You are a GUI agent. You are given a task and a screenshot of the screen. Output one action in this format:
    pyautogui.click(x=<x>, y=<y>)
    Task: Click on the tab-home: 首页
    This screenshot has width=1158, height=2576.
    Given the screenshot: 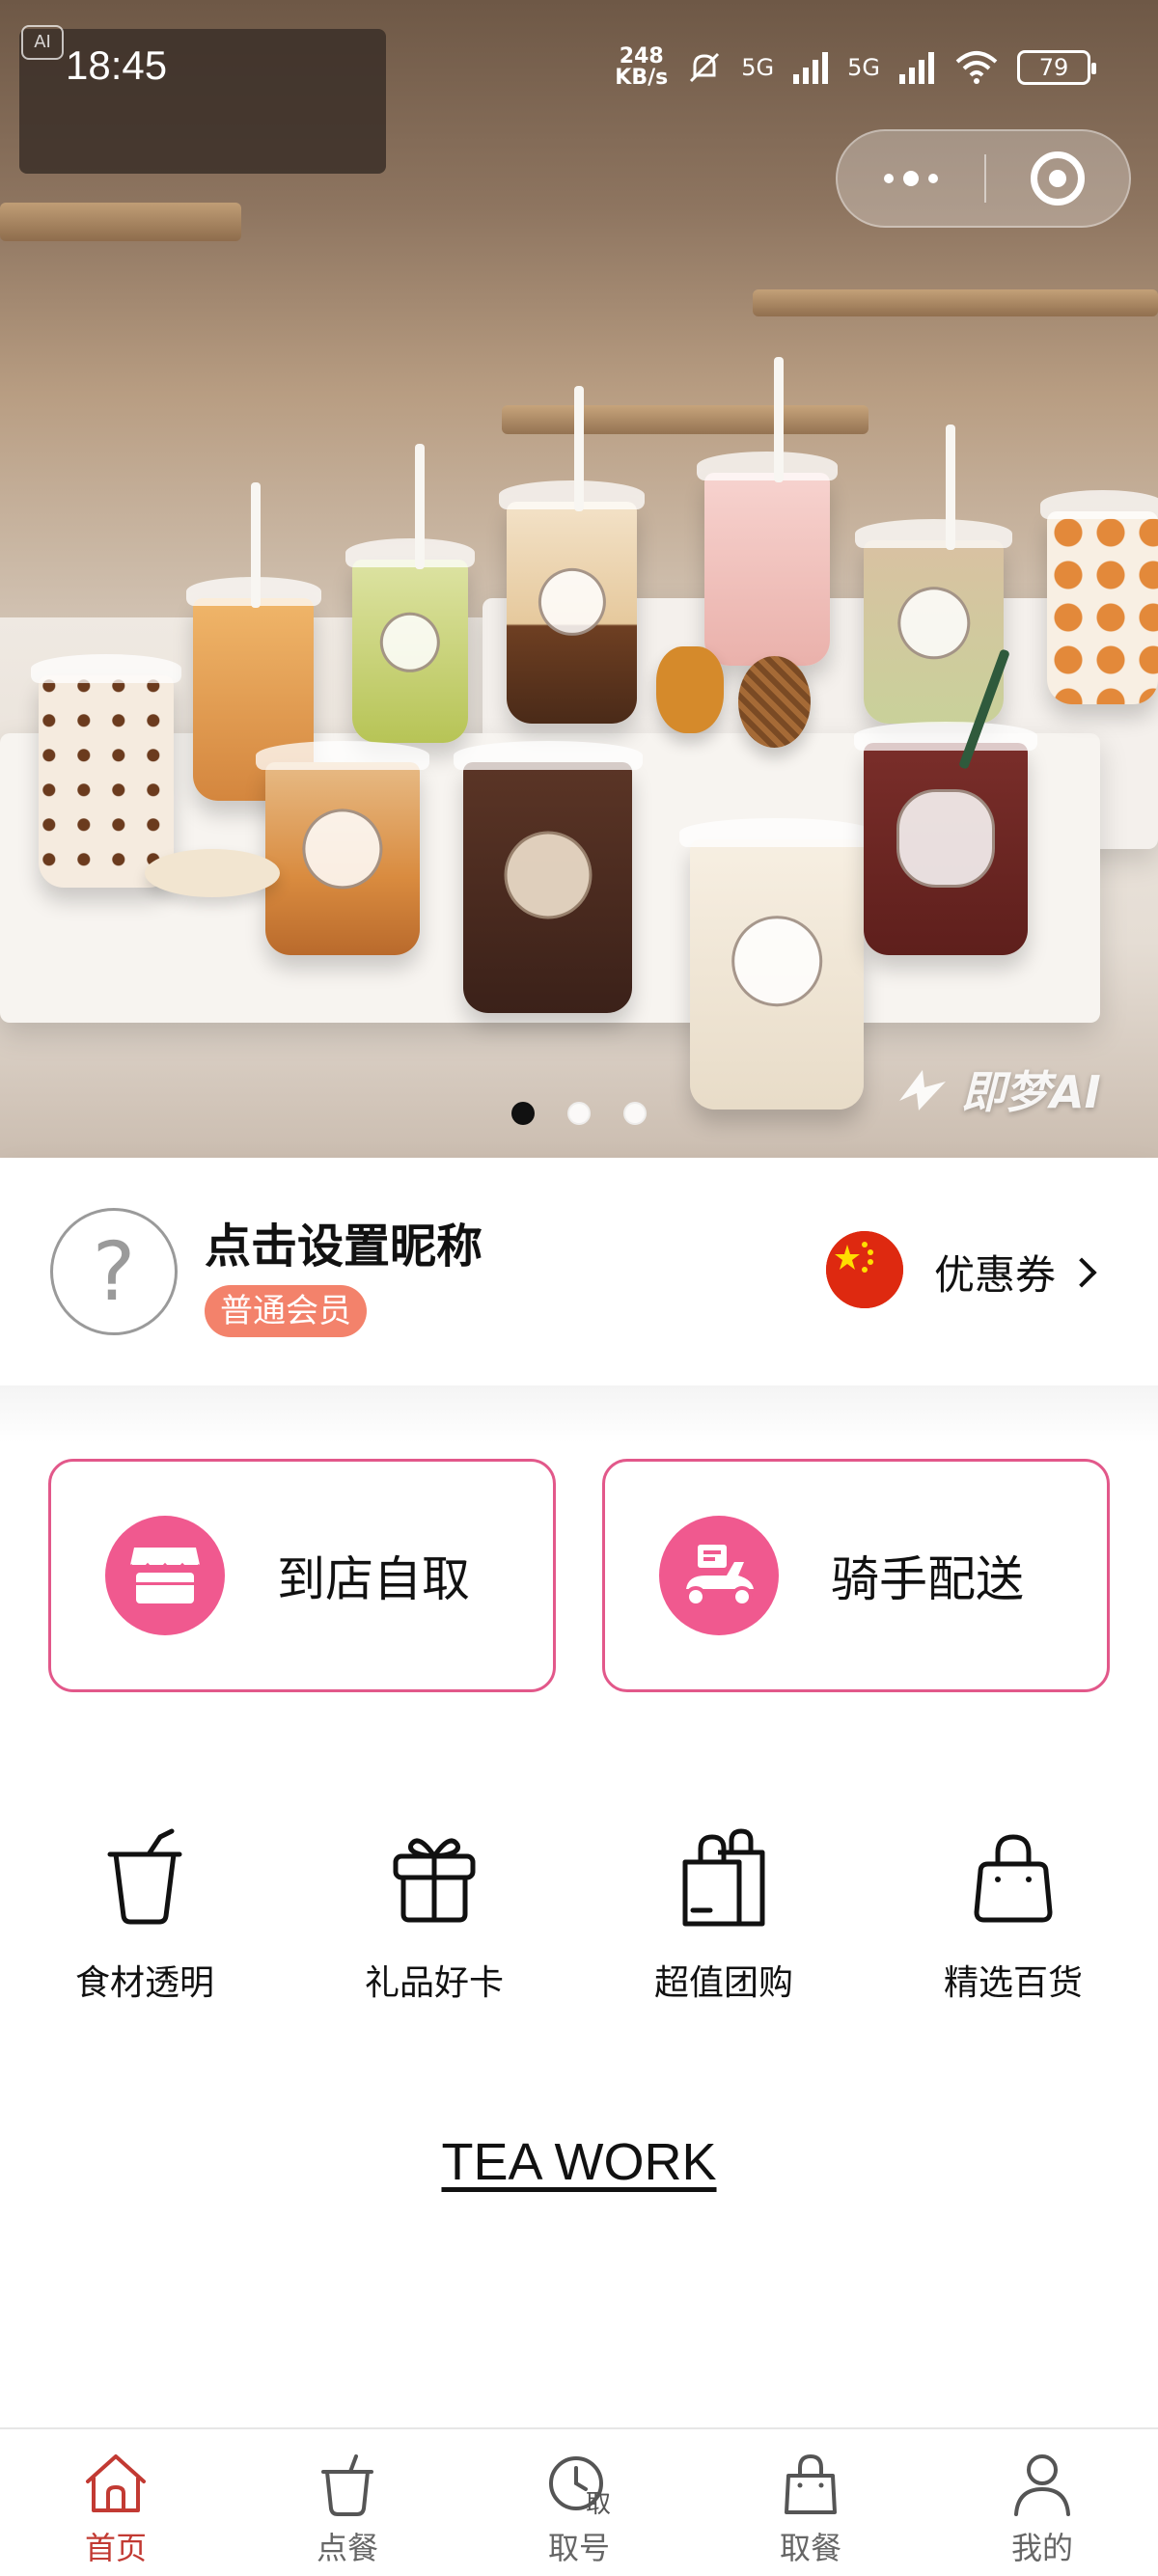 What is the action you would take?
    pyautogui.click(x=116, y=2503)
    